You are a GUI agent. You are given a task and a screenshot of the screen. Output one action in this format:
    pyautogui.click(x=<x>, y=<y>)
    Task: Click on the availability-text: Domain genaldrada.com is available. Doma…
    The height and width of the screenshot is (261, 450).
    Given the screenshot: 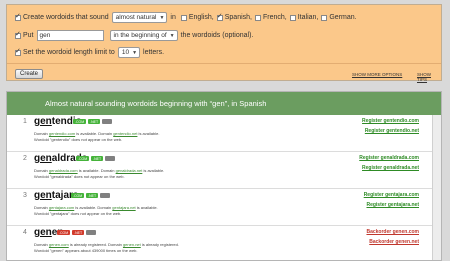 What is the action you would take?
    pyautogui.click(x=99, y=170)
    